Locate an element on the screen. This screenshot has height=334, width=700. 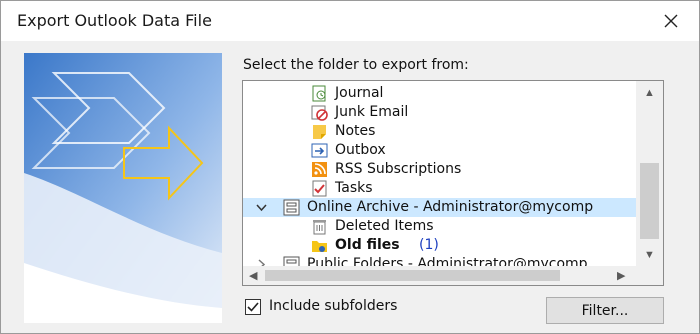
tree-item-label: Public Folders - Administrator@mycomp is located at coordinates (447, 261).